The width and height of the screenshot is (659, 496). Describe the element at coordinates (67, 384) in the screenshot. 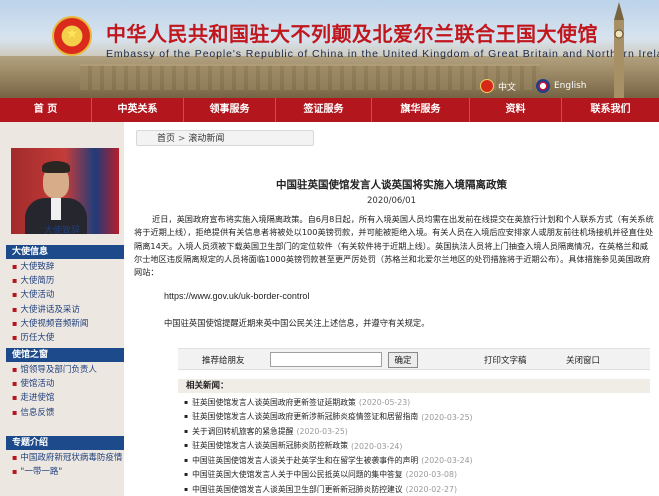

I see `side-item-embassy-activities: 使馆活动` at that location.